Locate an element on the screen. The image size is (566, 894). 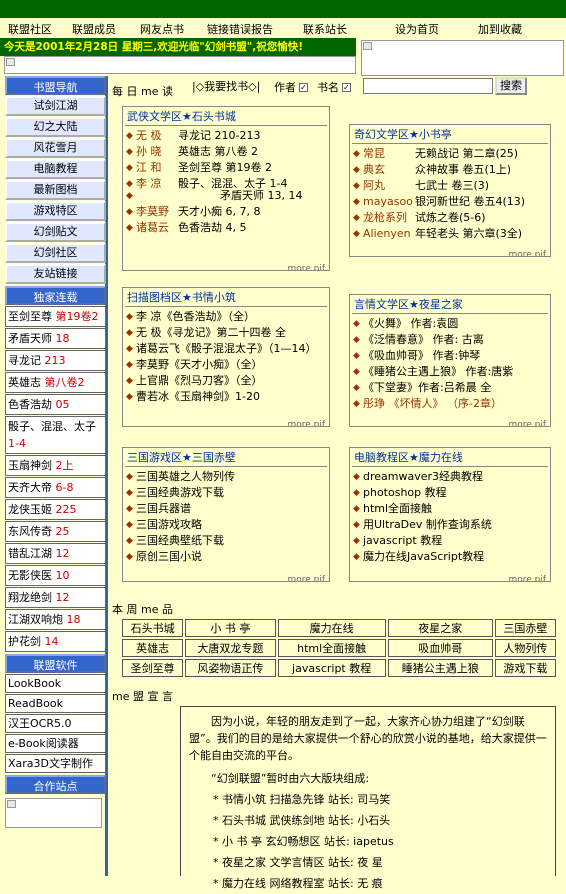
box-title: 三国游戏区★三国赤壁 is located at coordinates (226, 458).